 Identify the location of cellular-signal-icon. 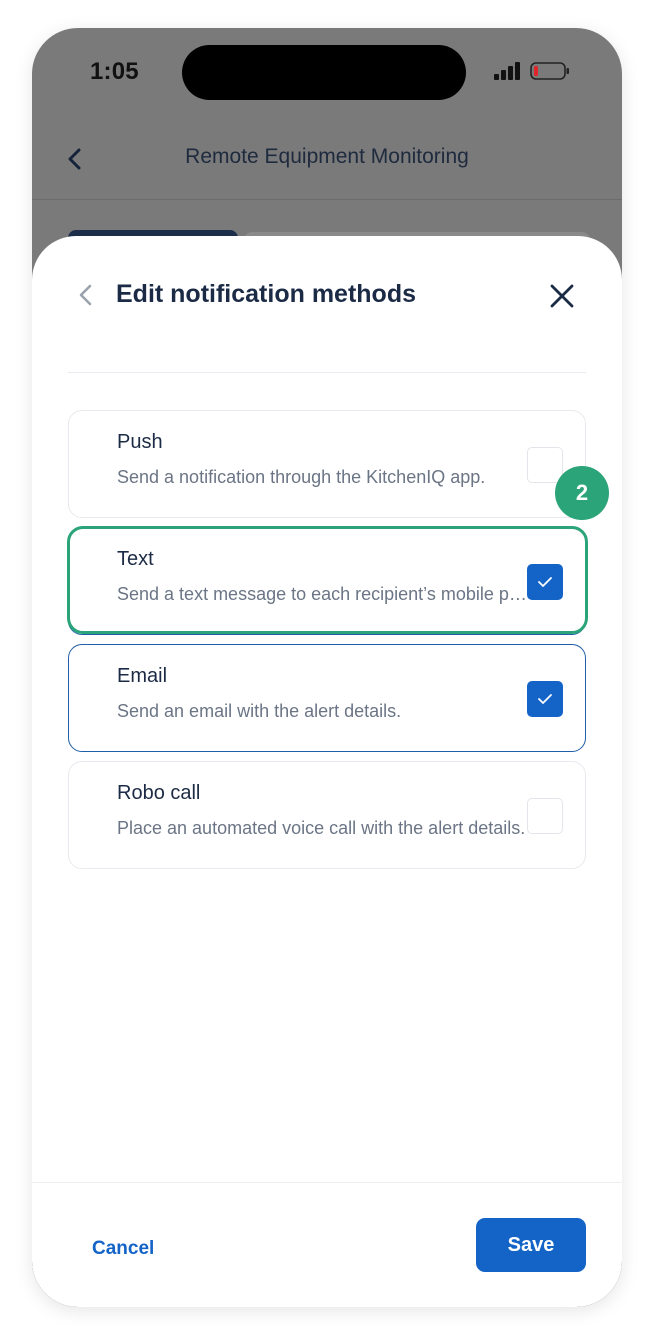
(507, 71).